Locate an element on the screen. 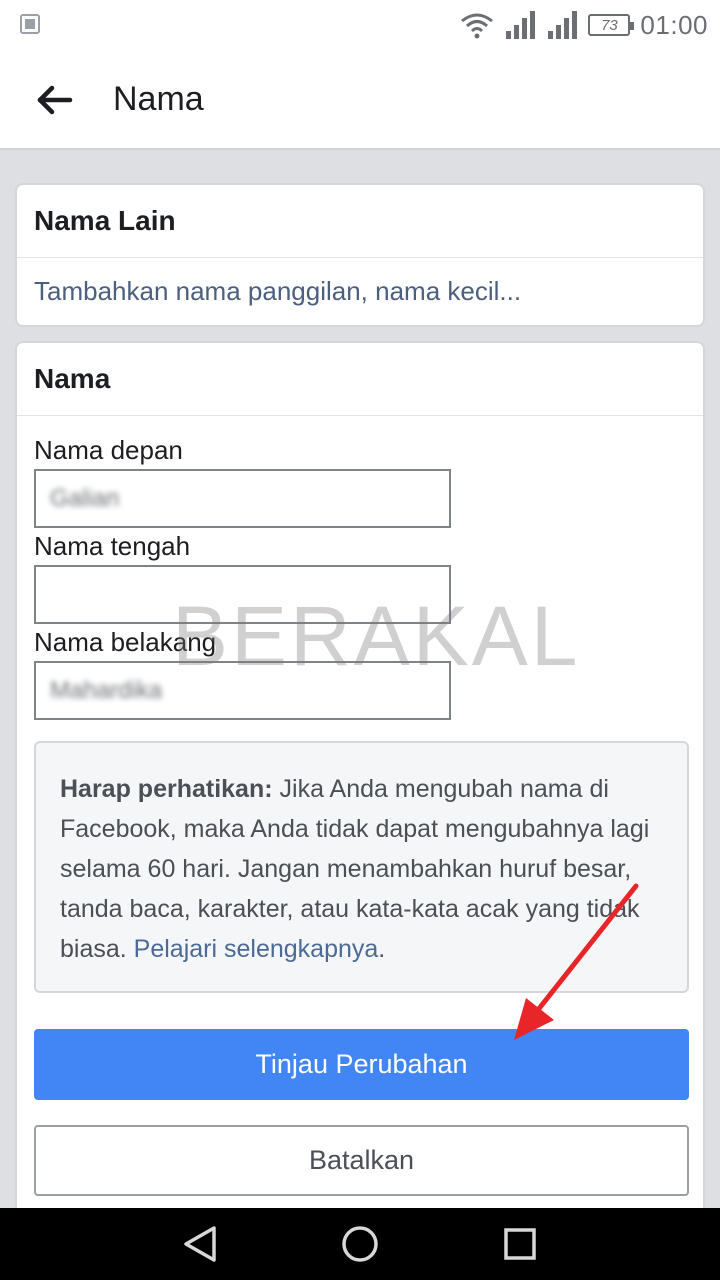  nav-home-button is located at coordinates (360, 1244).